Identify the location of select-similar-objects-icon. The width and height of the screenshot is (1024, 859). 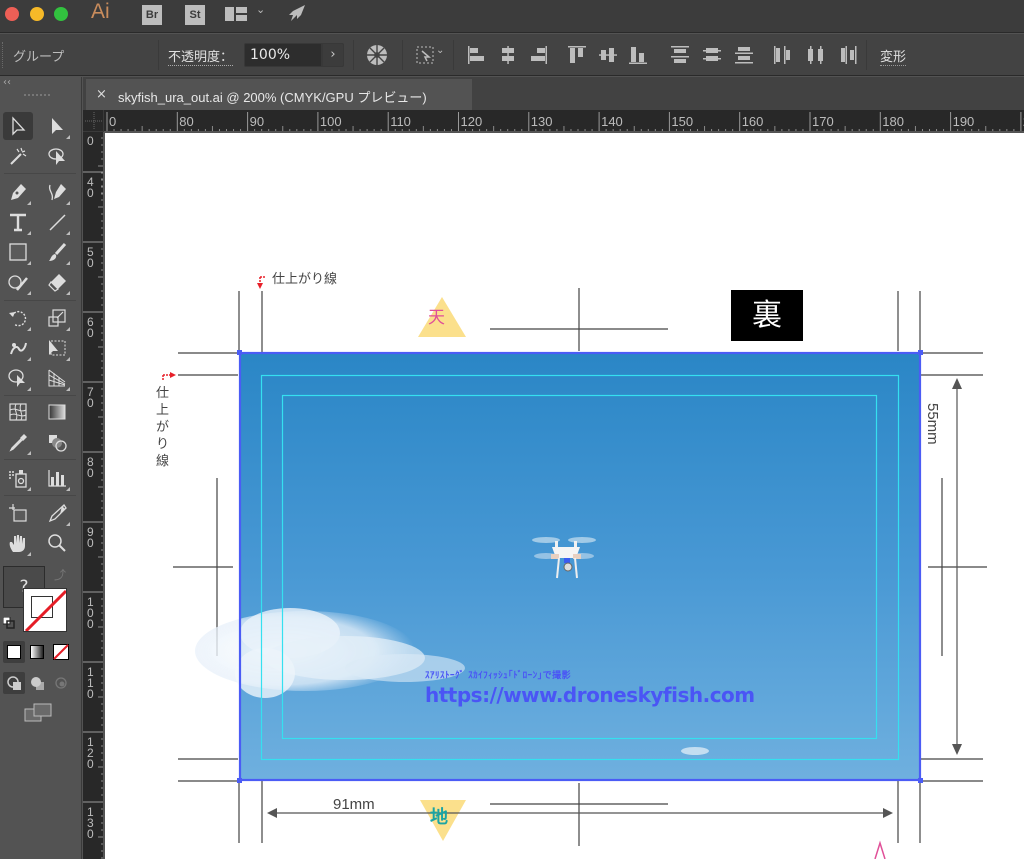
(425, 55).